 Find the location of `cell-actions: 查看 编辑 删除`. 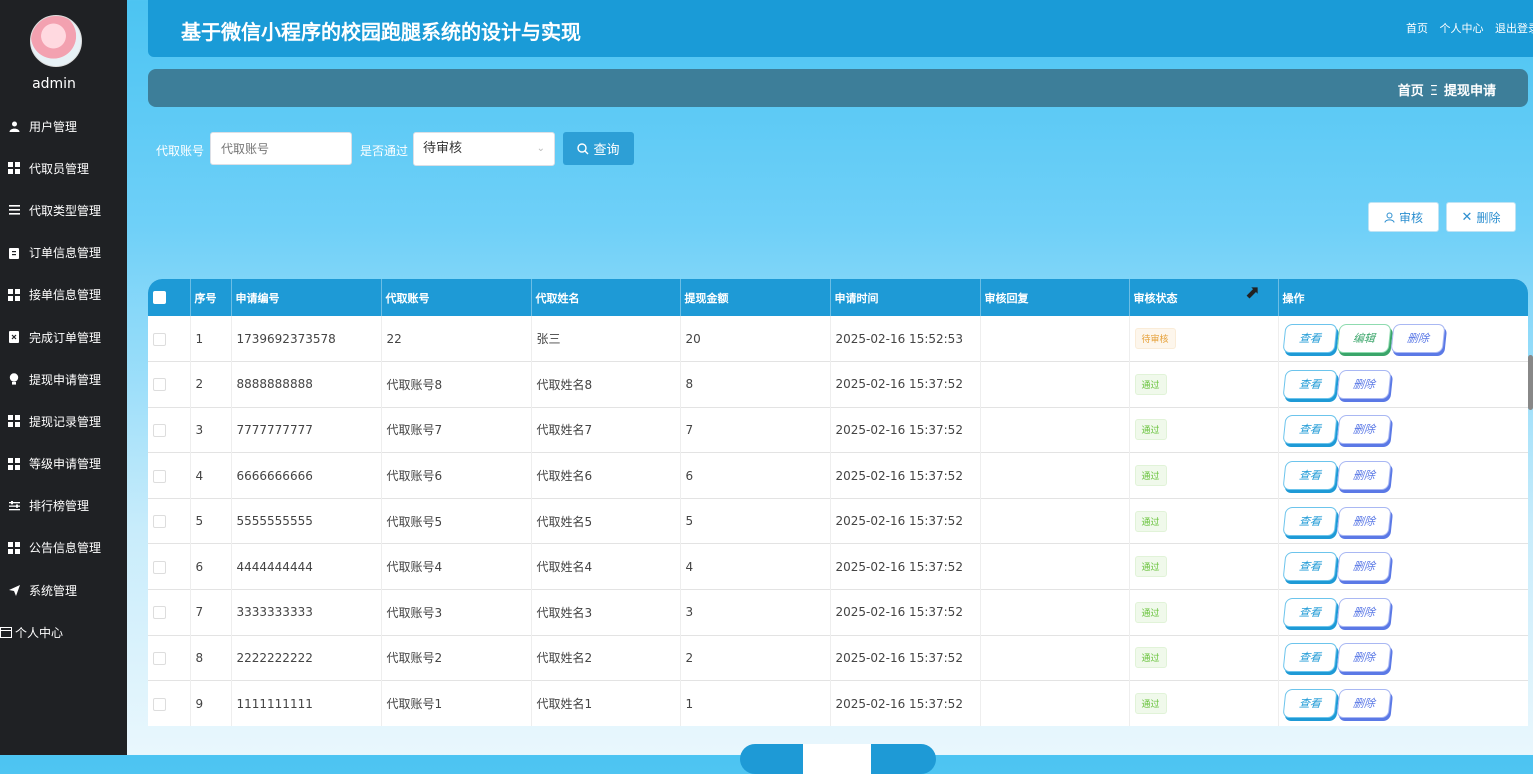

cell-actions: 查看 编辑 删除 is located at coordinates (1403, 339).